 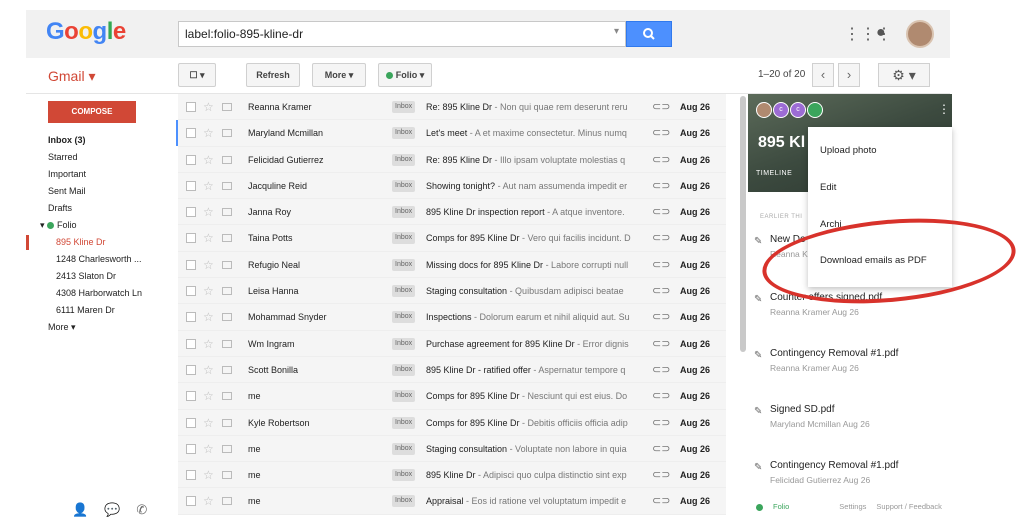 What do you see at coordinates (849, 75) in the screenshot?
I see `next-page-button: ›` at bounding box center [849, 75].